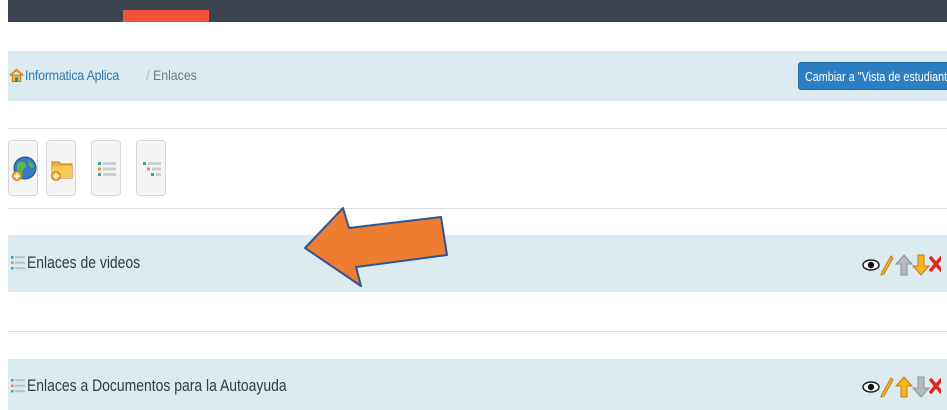 The image size is (947, 410). What do you see at coordinates (477, 384) in the screenshot?
I see `link-category-row: Enlaces a Documentos para la Autoayuda` at bounding box center [477, 384].